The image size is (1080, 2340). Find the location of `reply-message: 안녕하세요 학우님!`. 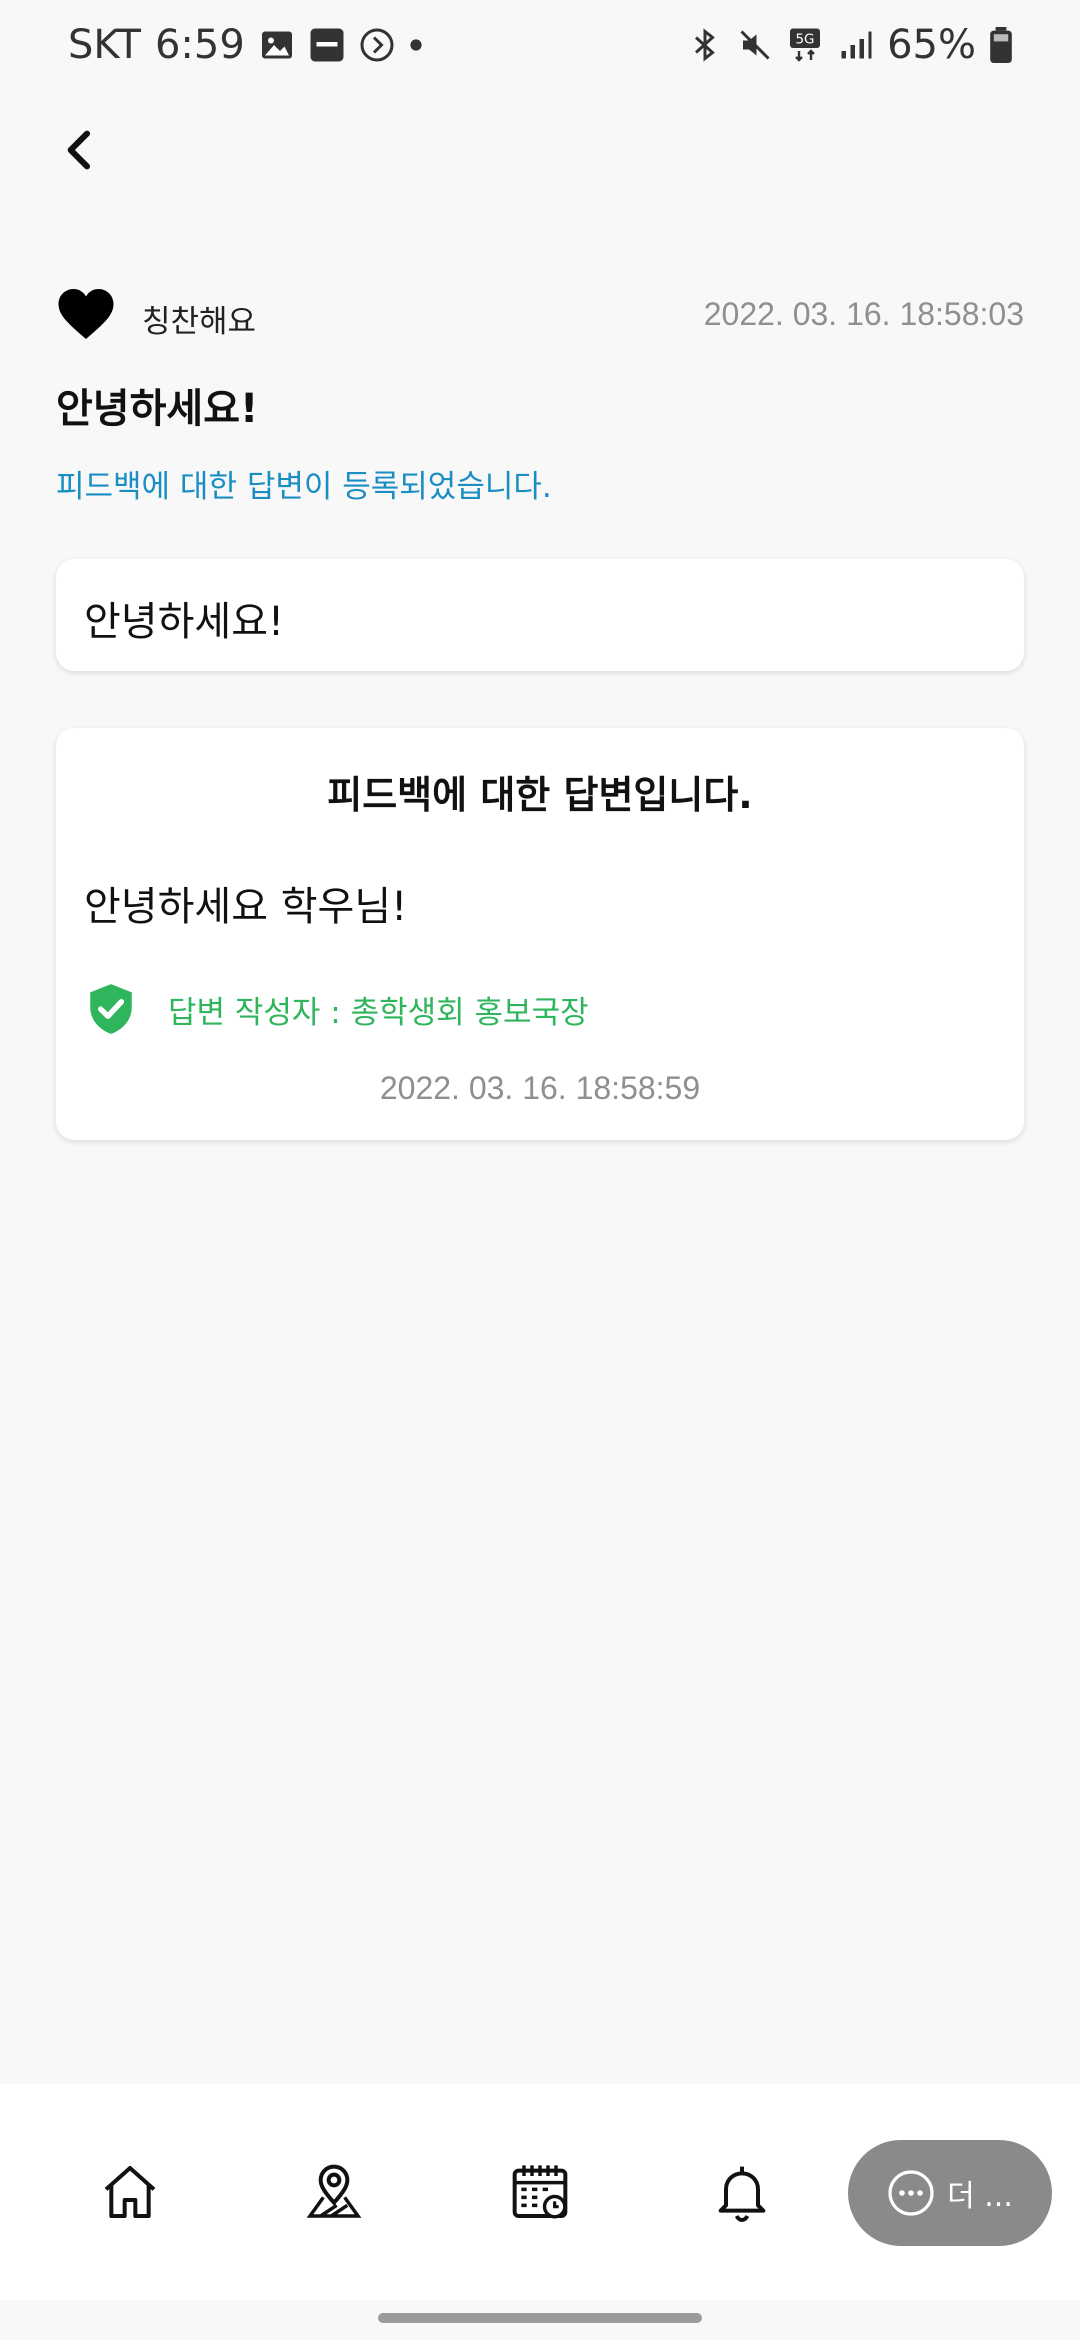

reply-message: 안녕하세요 학우님! is located at coordinates (246, 907).